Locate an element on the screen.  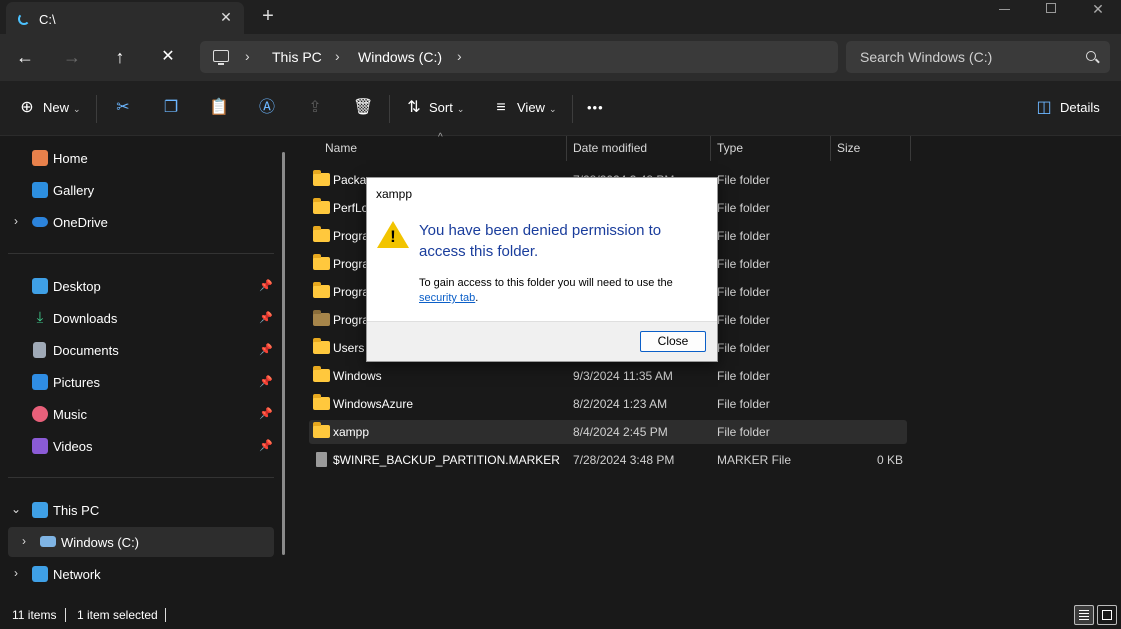
address-bar: › This PC › Windows (C:) › is located at coordinates (519, 57).